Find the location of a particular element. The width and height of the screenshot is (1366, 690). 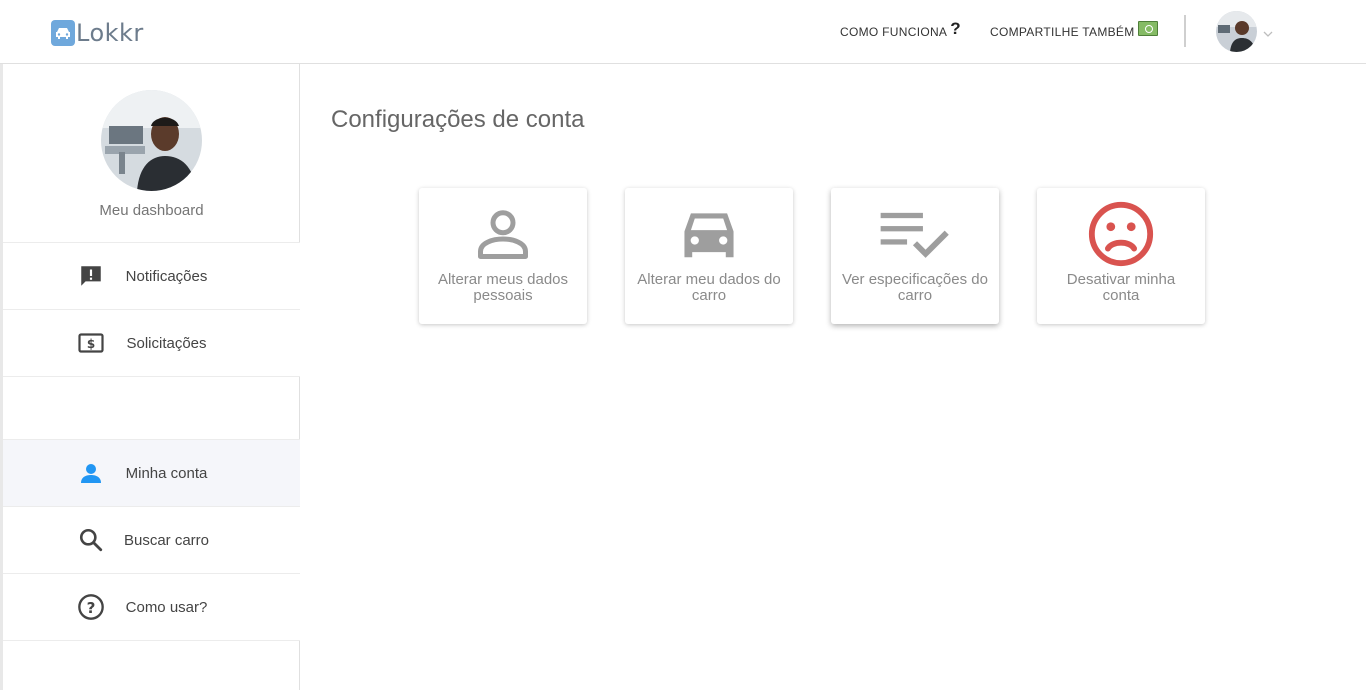

sidebar-item-my-account: Minha conta is located at coordinates (151, 472).